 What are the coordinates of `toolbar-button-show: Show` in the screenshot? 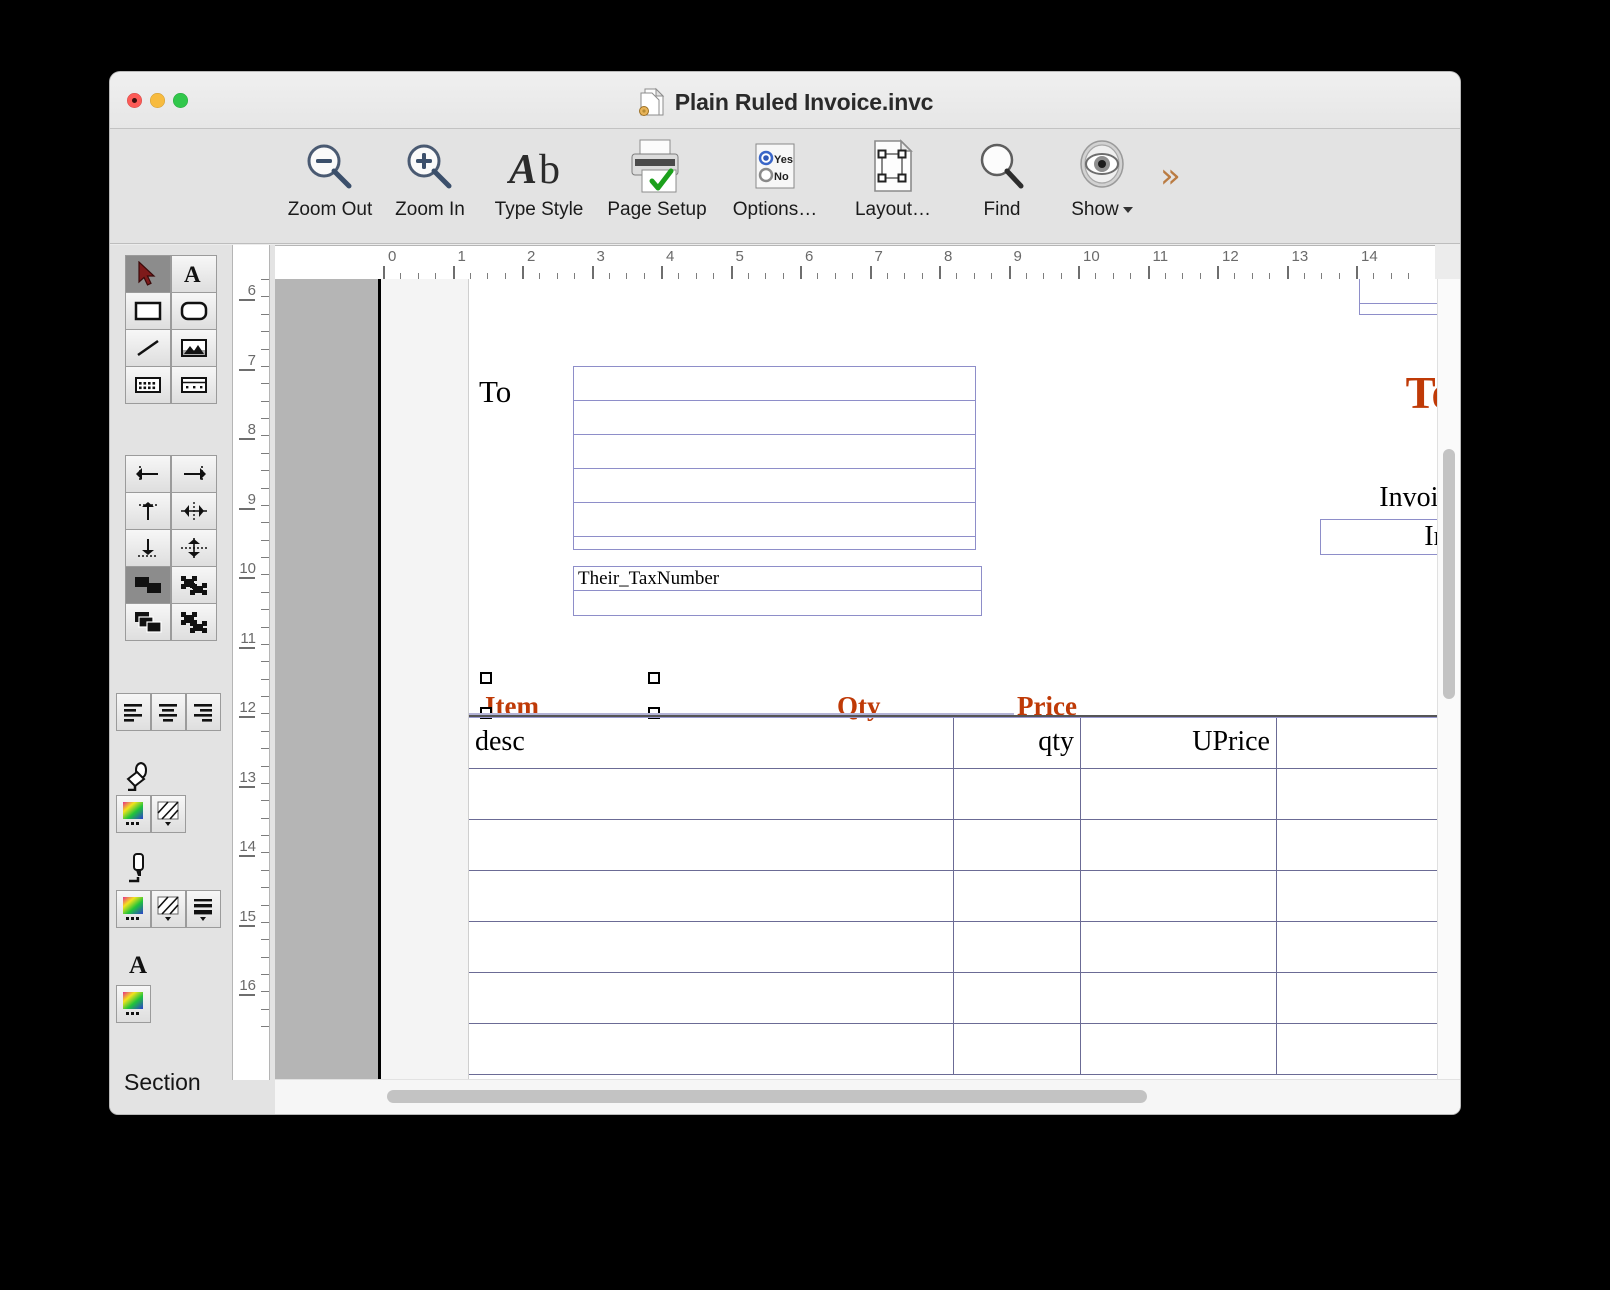 It's located at (1102, 179).